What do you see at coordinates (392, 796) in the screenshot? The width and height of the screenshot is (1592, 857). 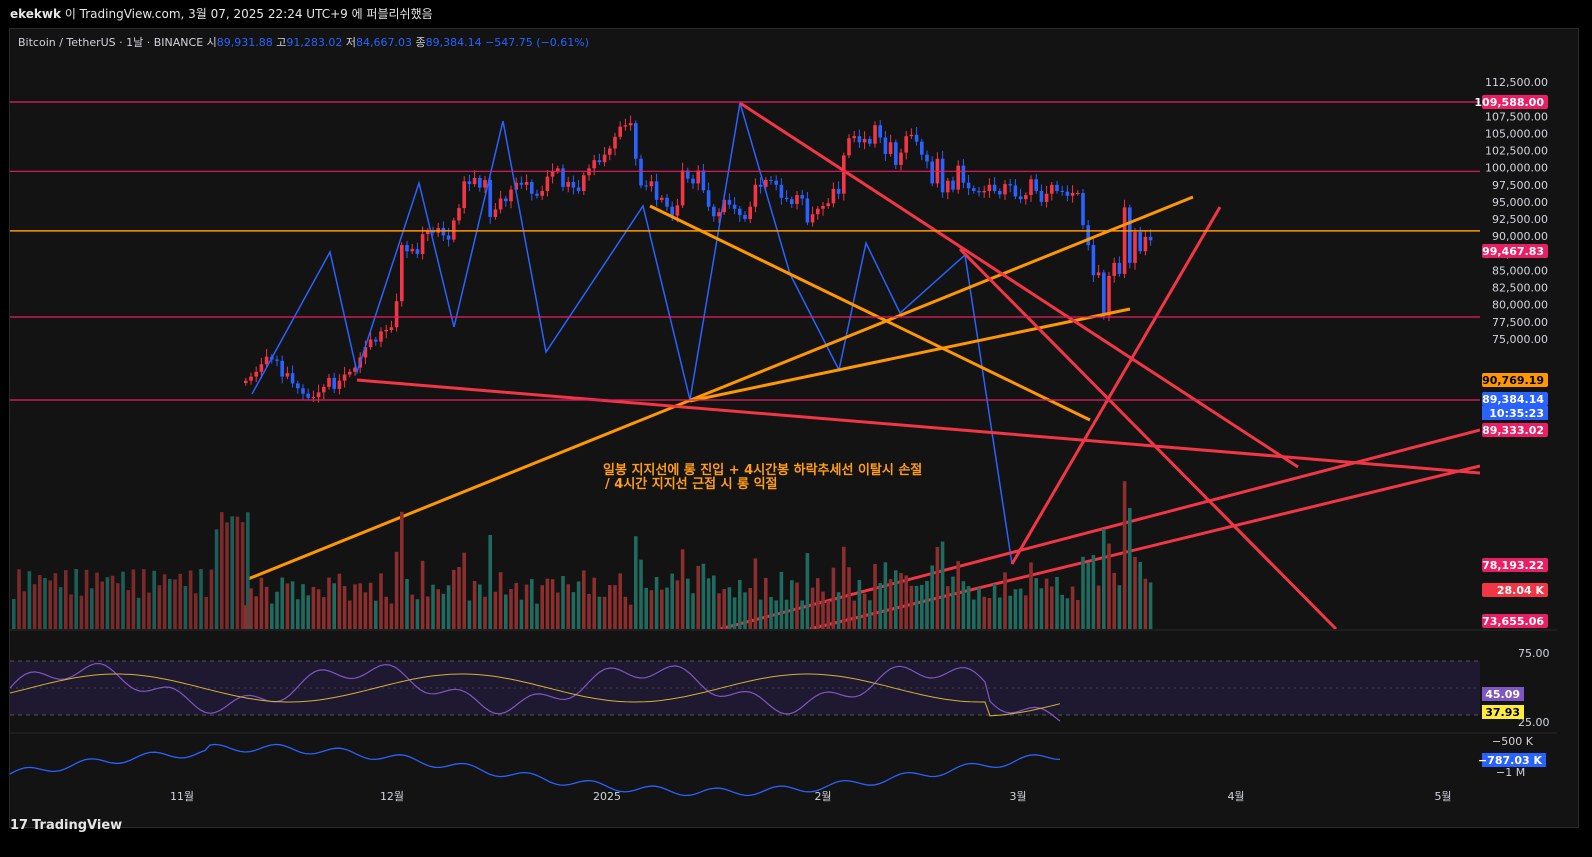 I see `x-tick-label: 12월` at bounding box center [392, 796].